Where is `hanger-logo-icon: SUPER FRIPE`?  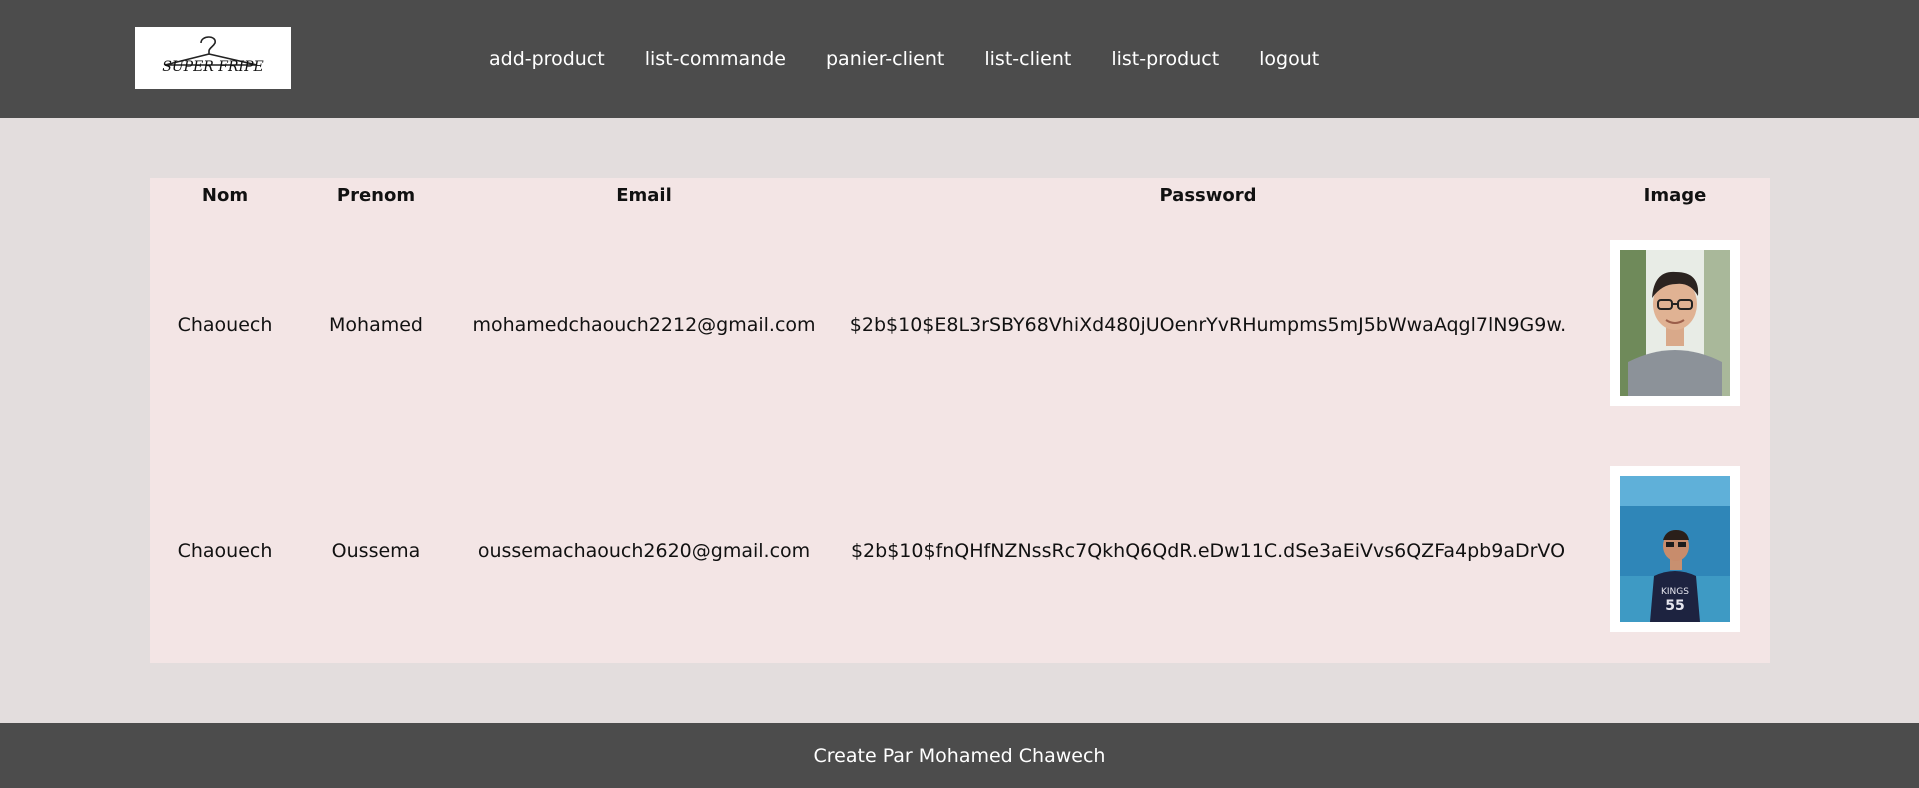 hanger-logo-icon: SUPER FRIPE is located at coordinates (213, 55).